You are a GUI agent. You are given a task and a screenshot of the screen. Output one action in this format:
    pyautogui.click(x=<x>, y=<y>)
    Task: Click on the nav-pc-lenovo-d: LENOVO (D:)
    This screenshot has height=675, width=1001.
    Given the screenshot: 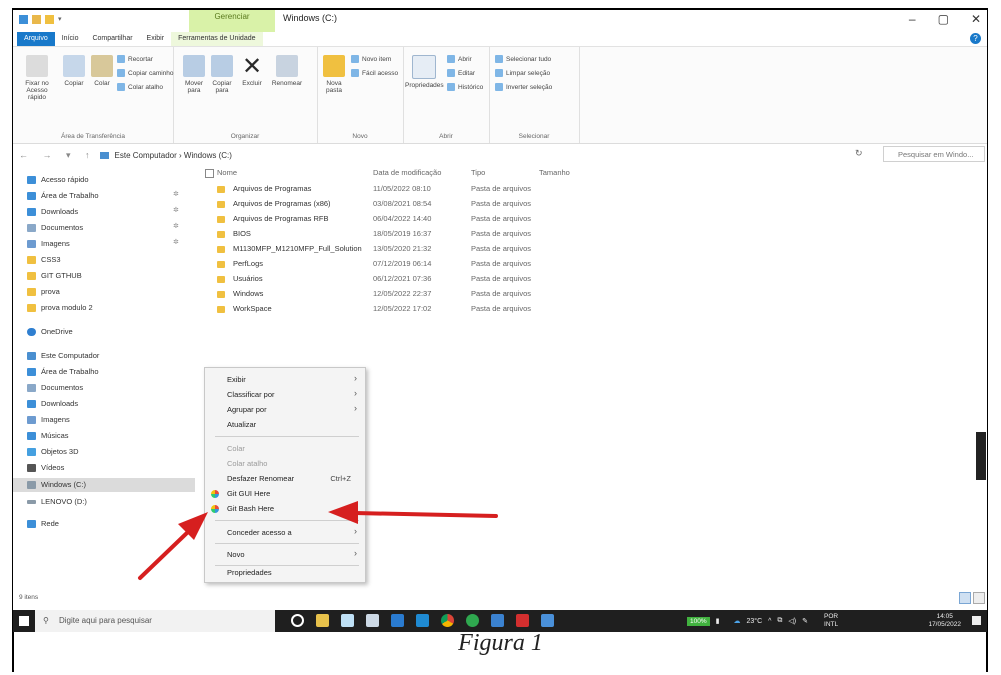 What is the action you would take?
    pyautogui.click(x=57, y=502)
    